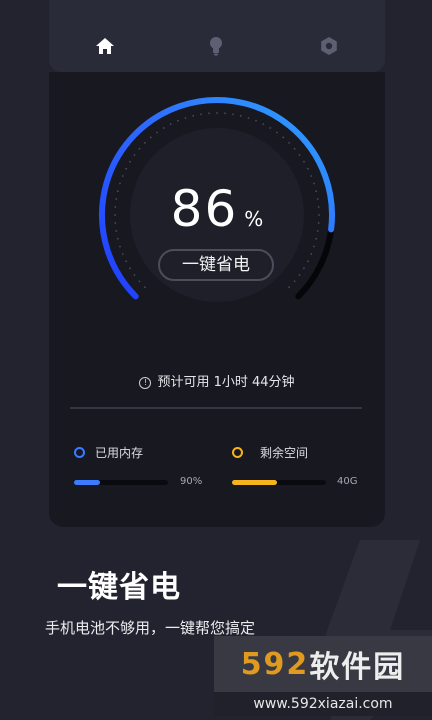 This screenshot has height=720, width=432. I want to click on memory-dot-icon, so click(79, 452).